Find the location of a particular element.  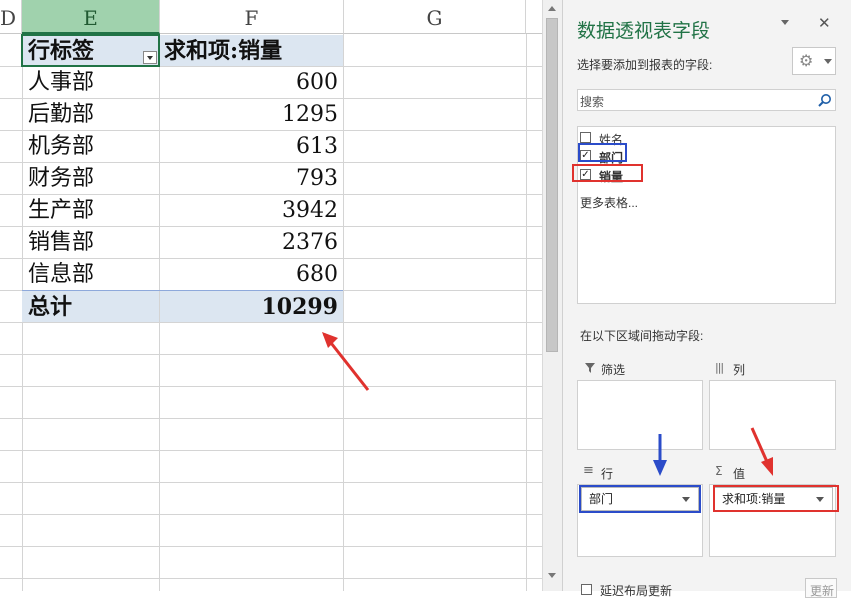

column-label: F is located at coordinates (251, 18).